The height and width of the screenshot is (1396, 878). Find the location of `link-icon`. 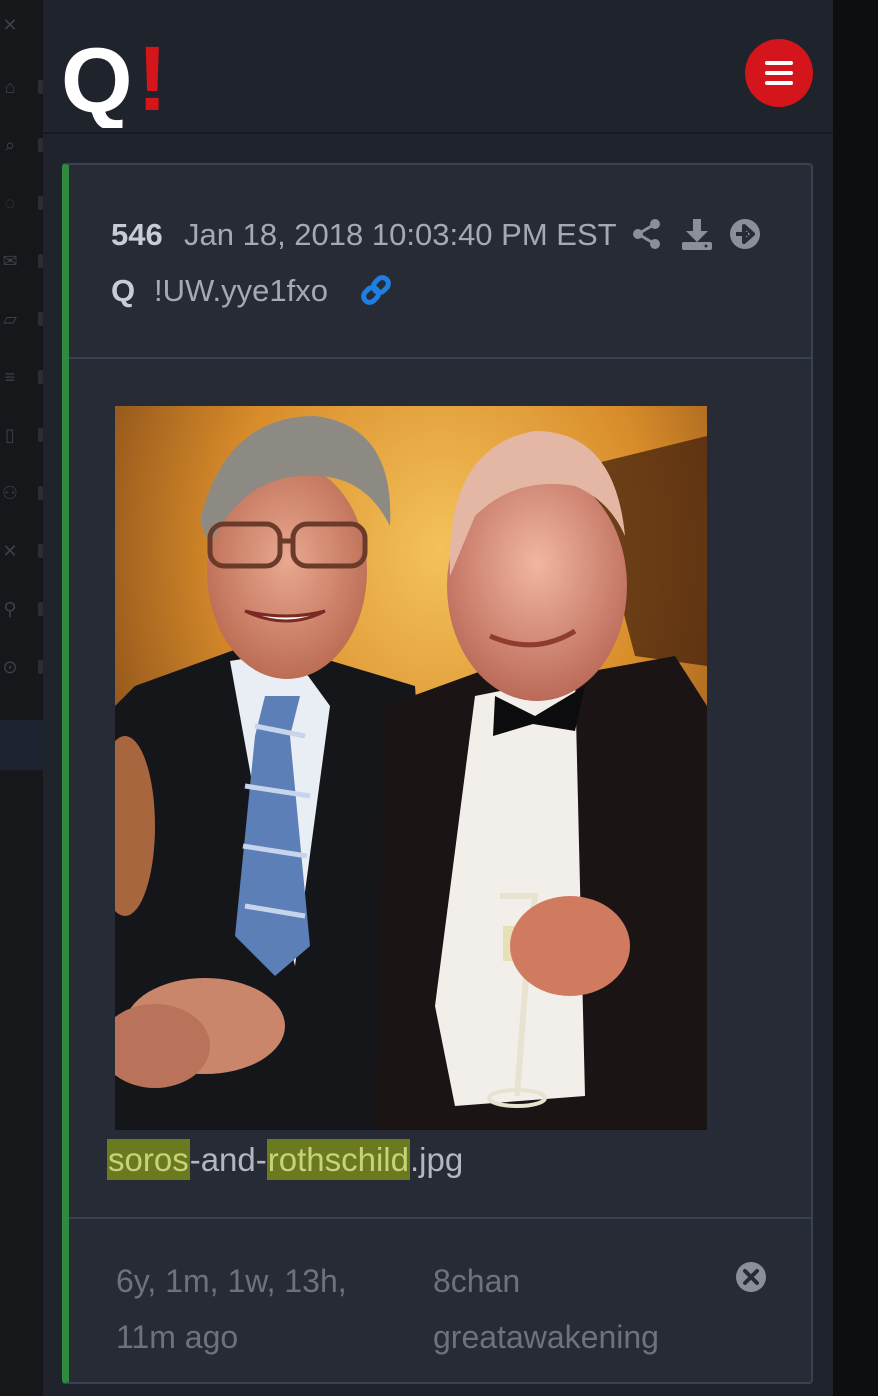

link-icon is located at coordinates (376, 290).